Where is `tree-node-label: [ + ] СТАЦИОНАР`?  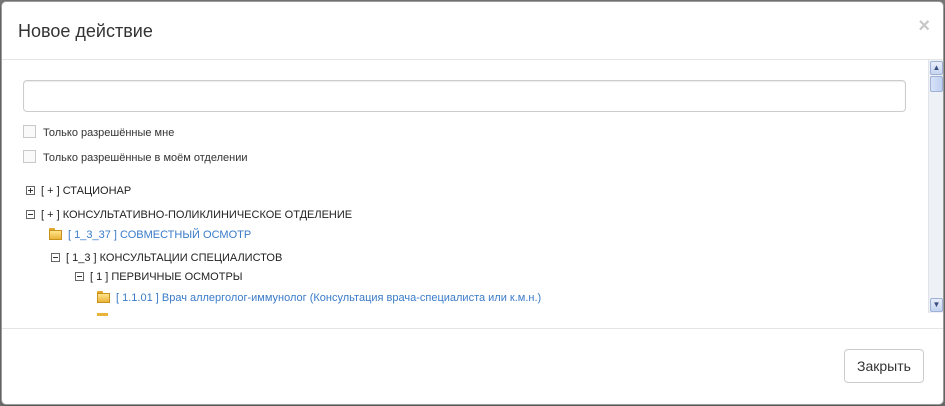 tree-node-label: [ + ] СТАЦИОНАР is located at coordinates (86, 191).